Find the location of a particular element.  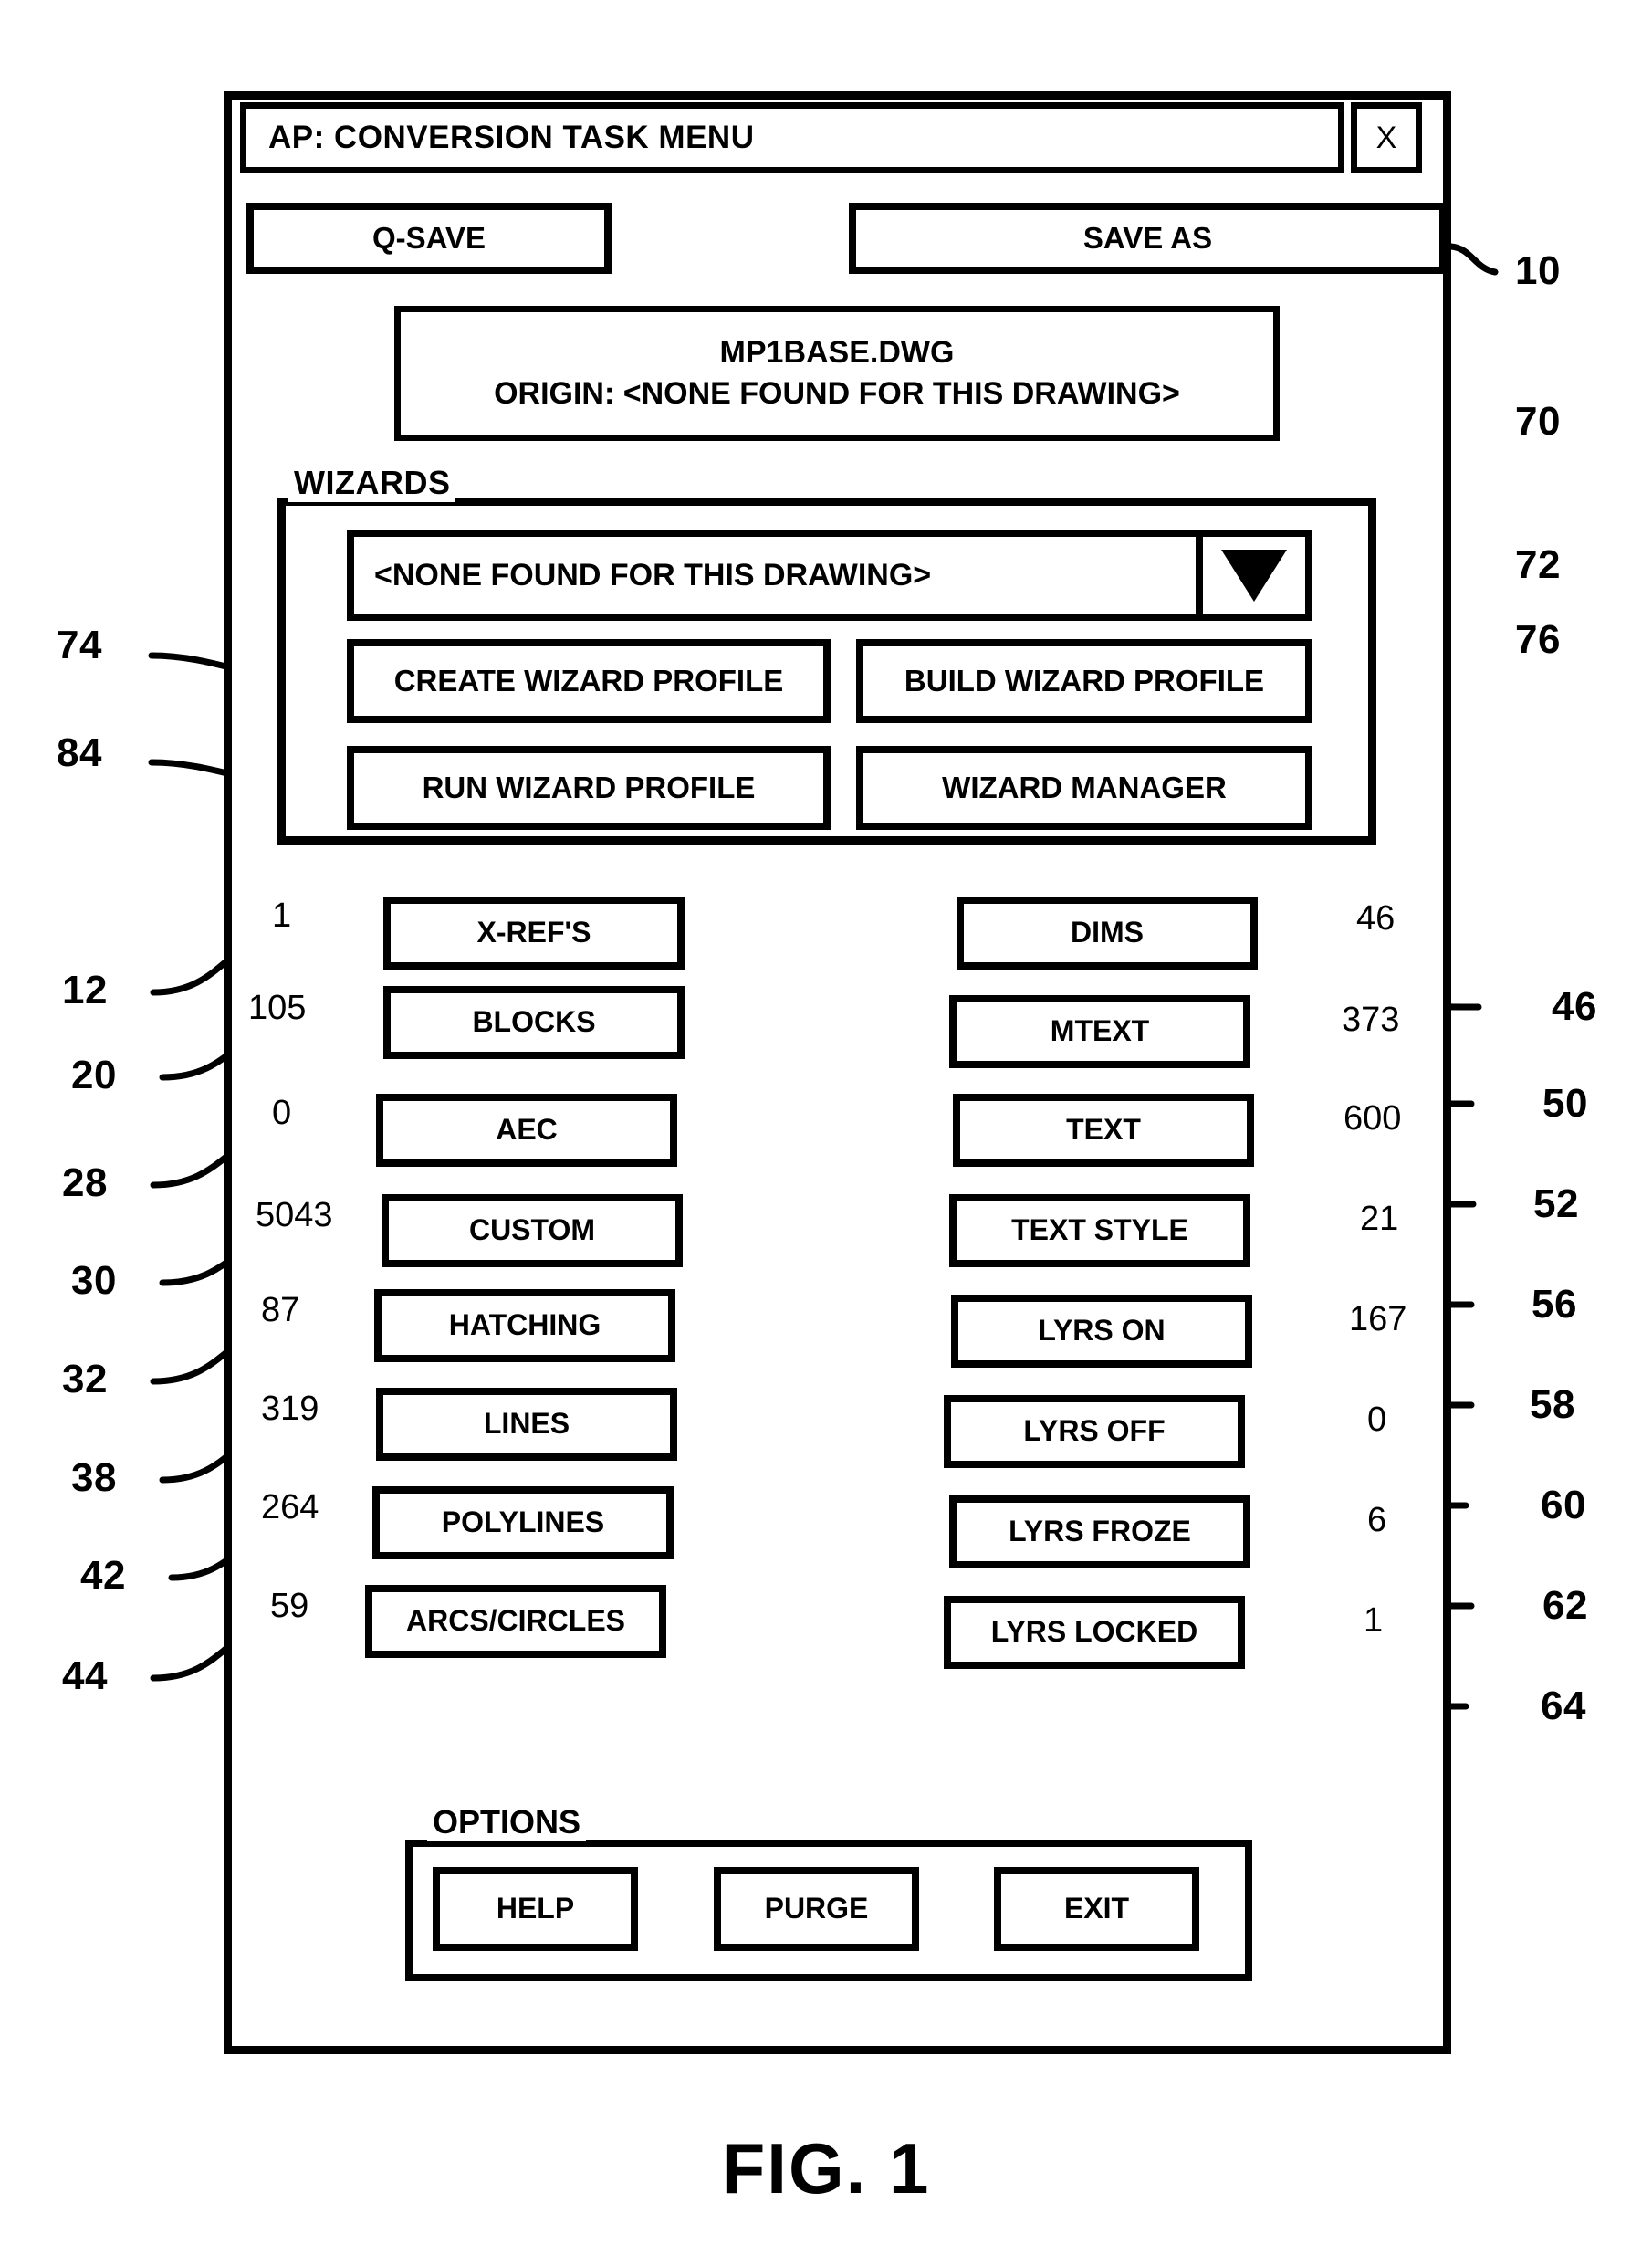

q-save-button: Q-SAVE is located at coordinates (429, 238).